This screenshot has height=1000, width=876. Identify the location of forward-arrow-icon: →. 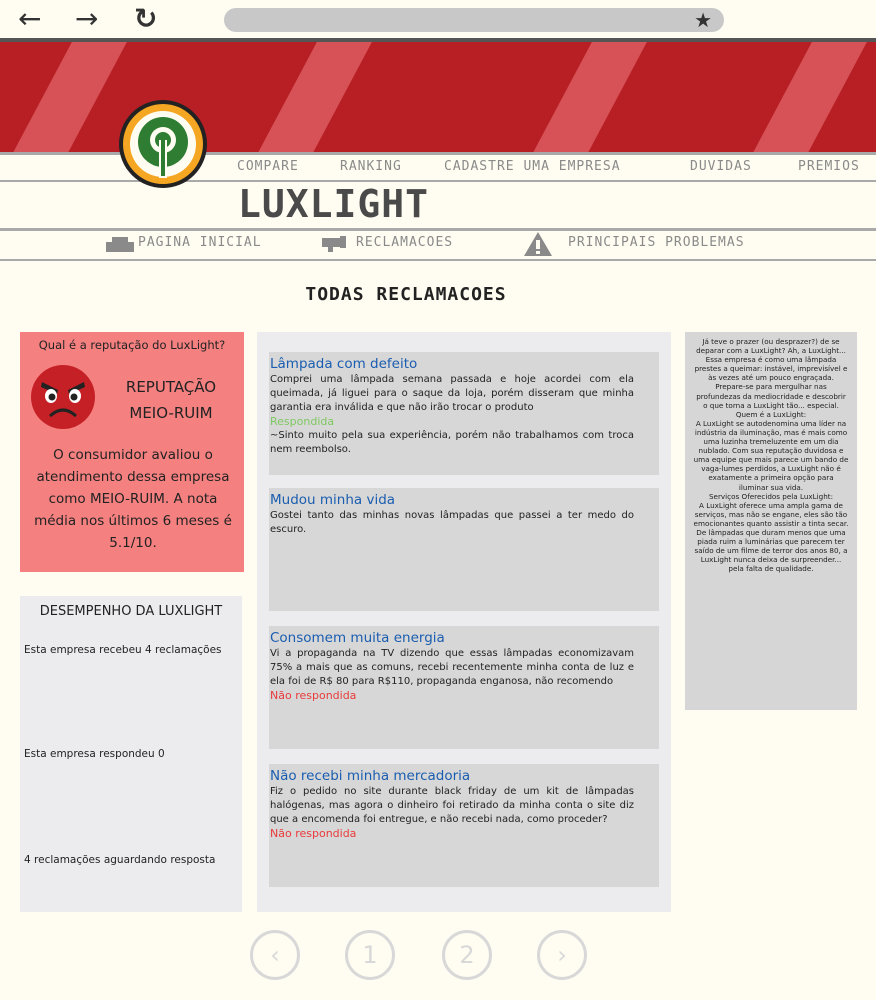
(86, 19).